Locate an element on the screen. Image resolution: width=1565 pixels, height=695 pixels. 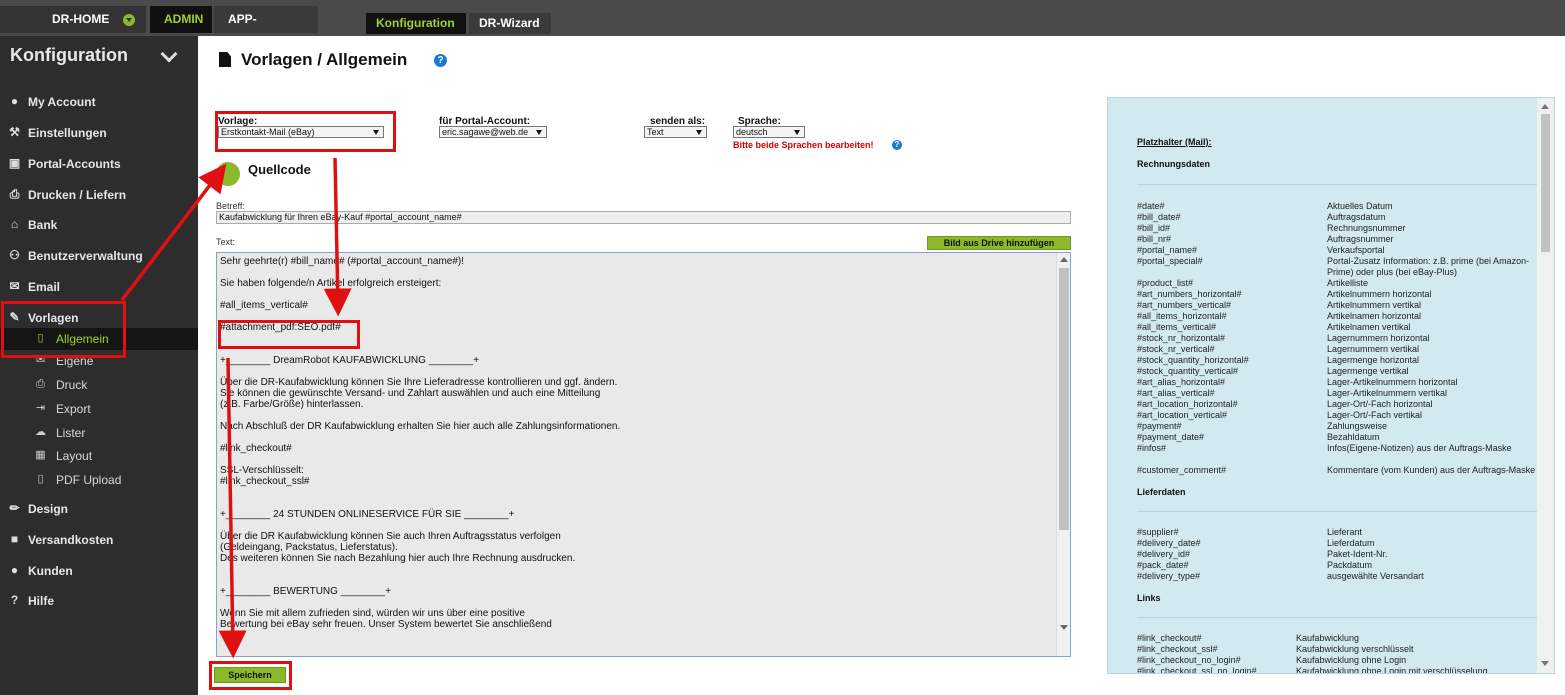
placeholder-key: #art_numbers_horizontal# is located at coordinates (1189, 294).